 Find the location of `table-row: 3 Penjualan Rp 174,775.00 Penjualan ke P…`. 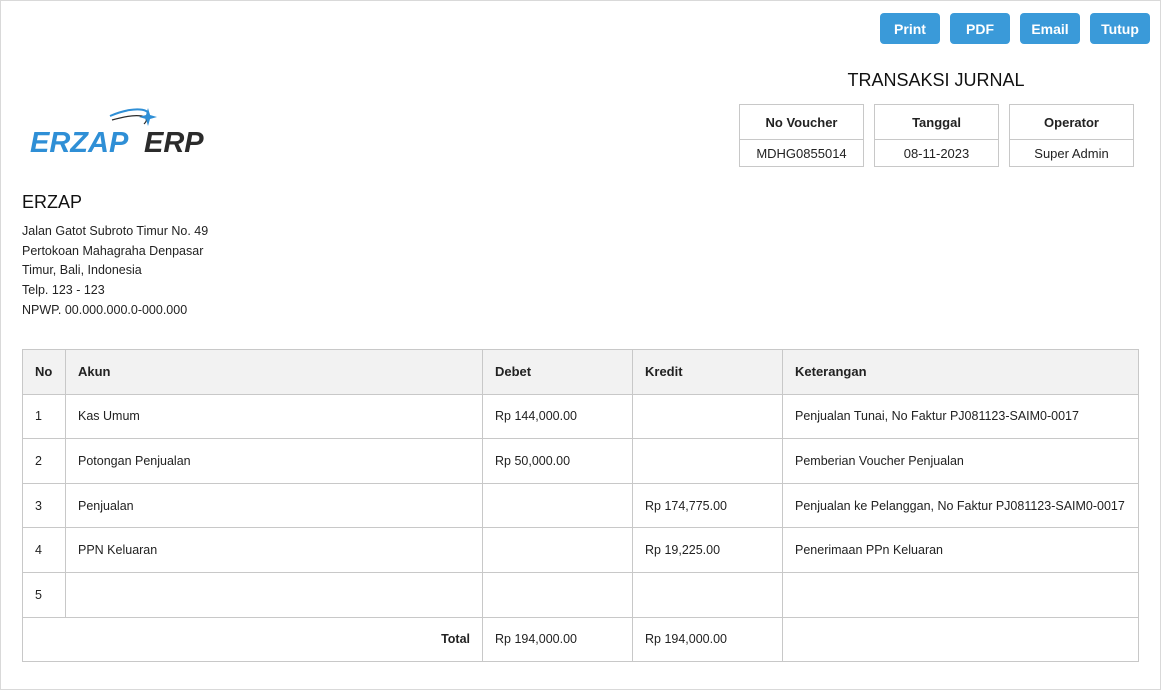

table-row: 3 Penjualan Rp 174,775.00 Penjualan ke P… is located at coordinates (580, 505).